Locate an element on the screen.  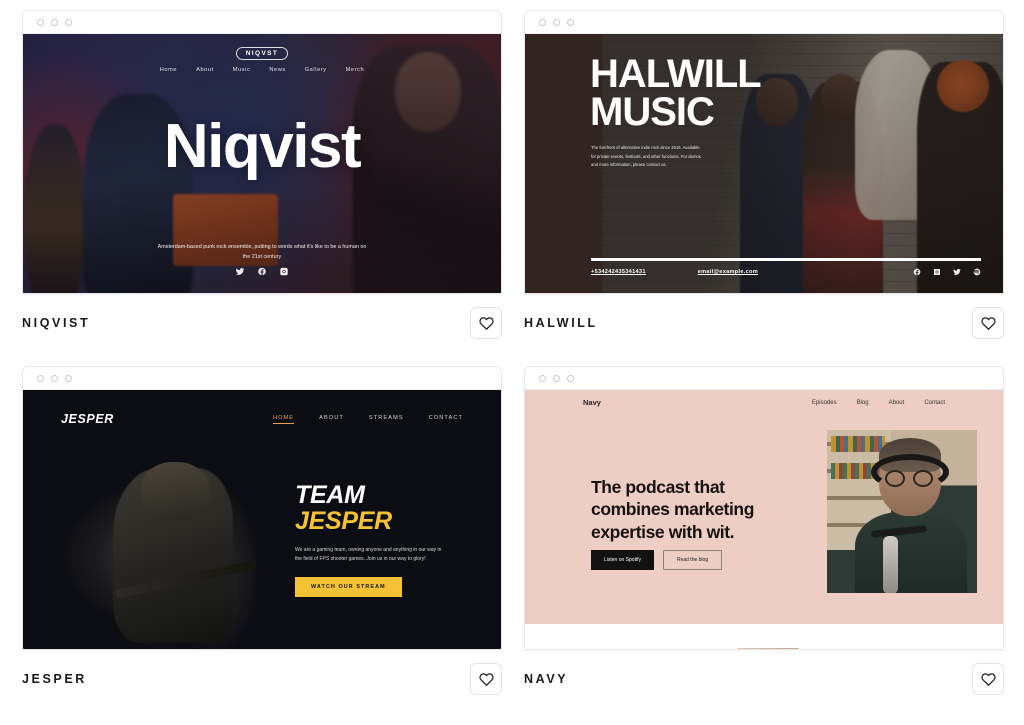
hero-heading: TEAM JESPER is located at coordinates (390, 508).